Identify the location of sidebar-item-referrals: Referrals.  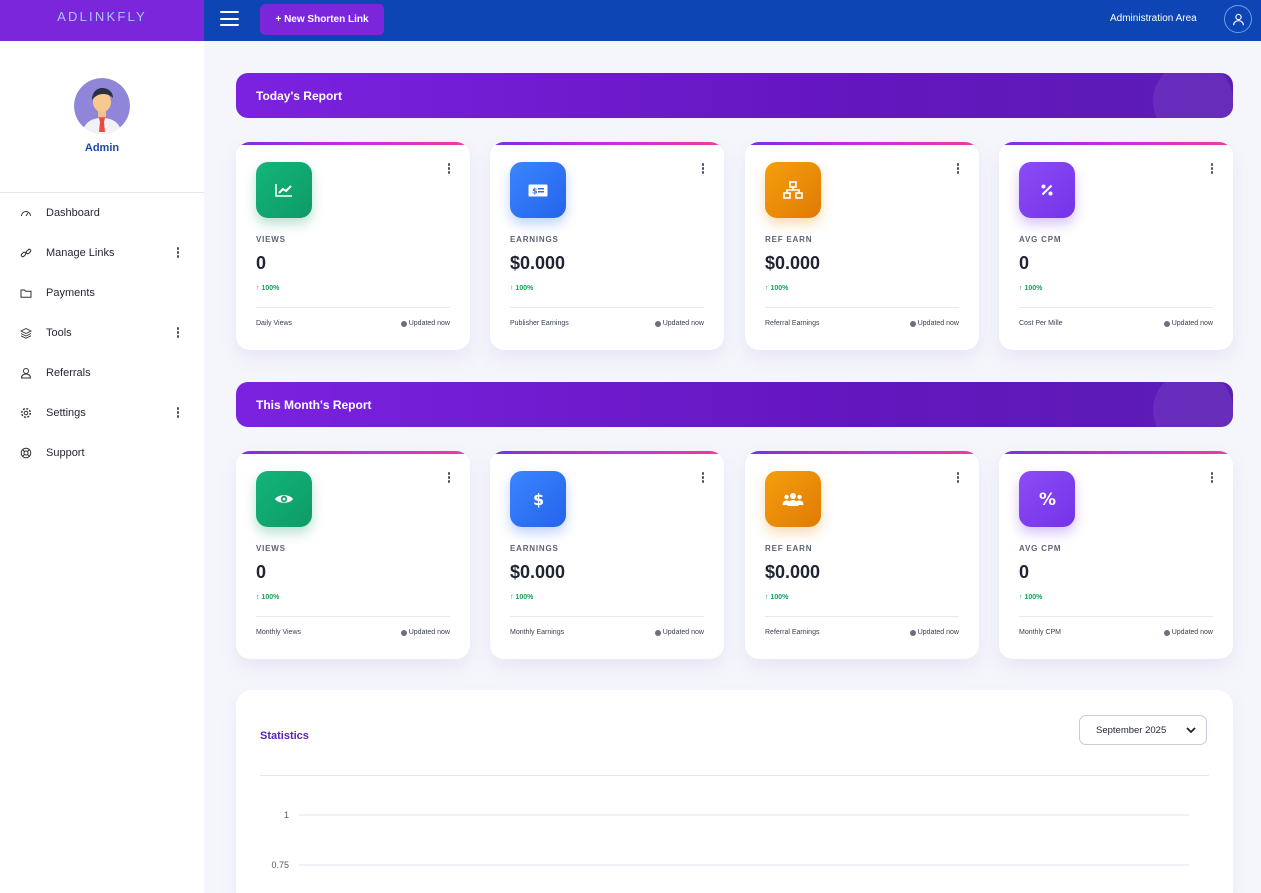
(102, 373).